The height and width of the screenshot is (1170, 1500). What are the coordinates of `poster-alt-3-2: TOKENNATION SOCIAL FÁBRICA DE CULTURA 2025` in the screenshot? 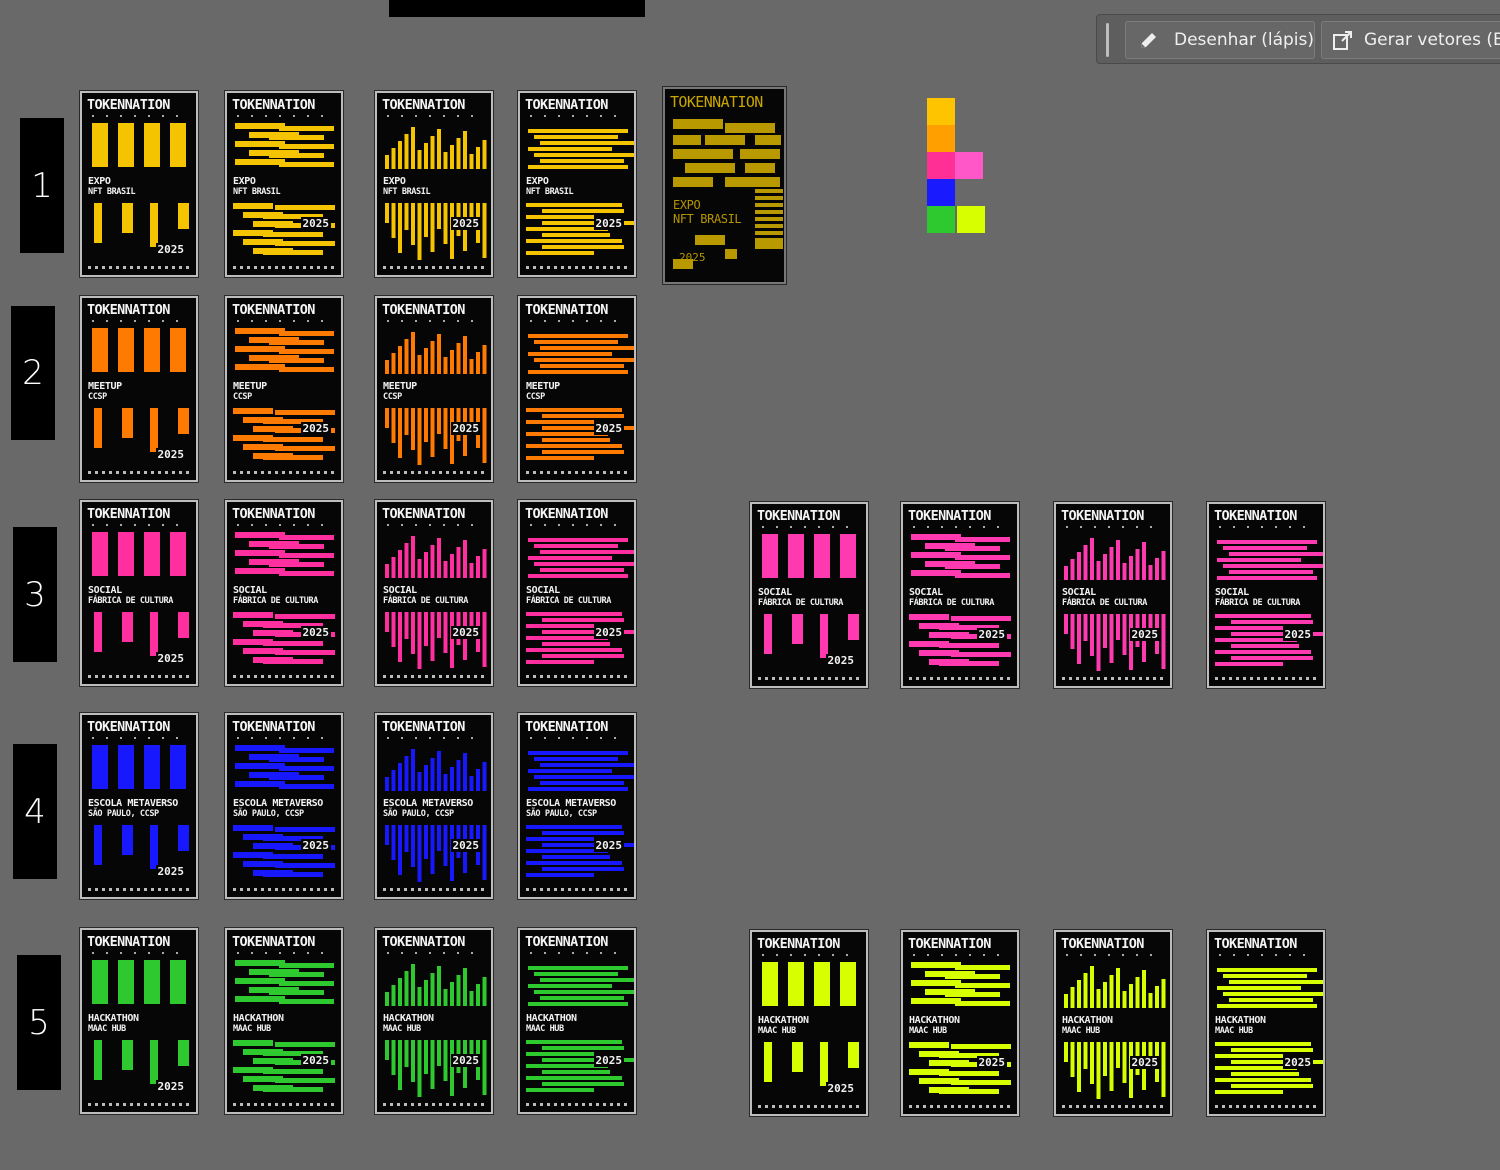 It's located at (960, 595).